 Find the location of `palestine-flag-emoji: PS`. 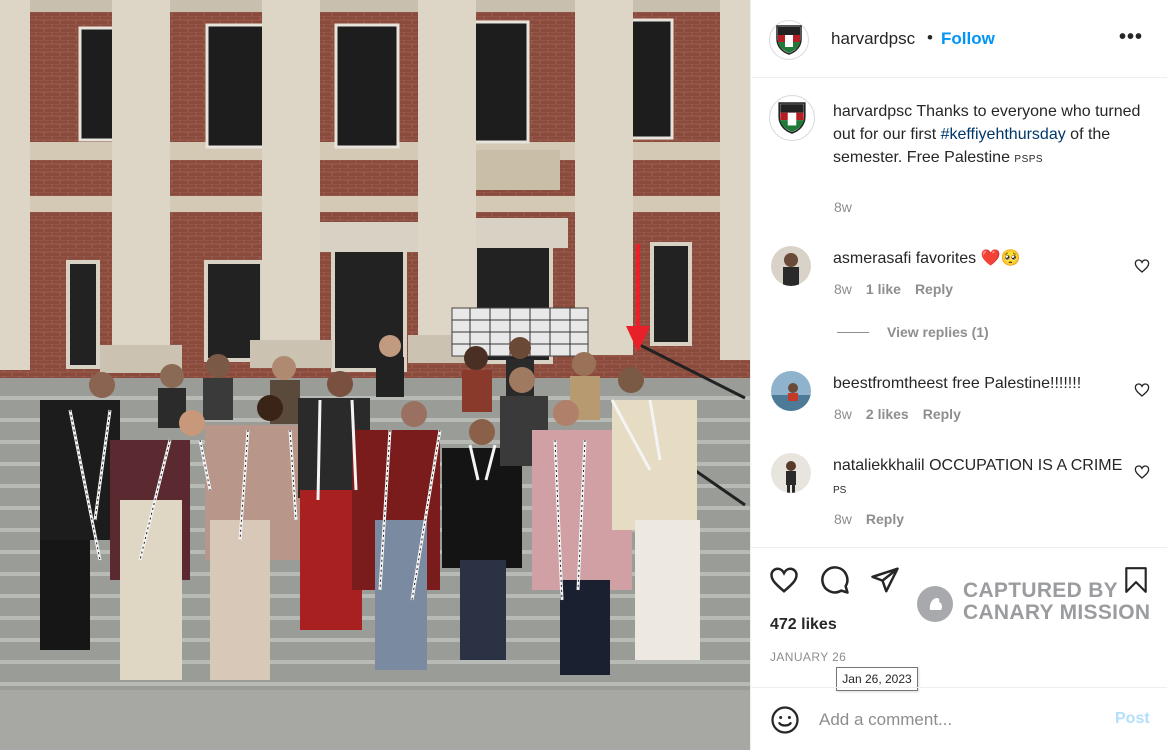

palestine-flag-emoji: PS is located at coordinates (840, 490).